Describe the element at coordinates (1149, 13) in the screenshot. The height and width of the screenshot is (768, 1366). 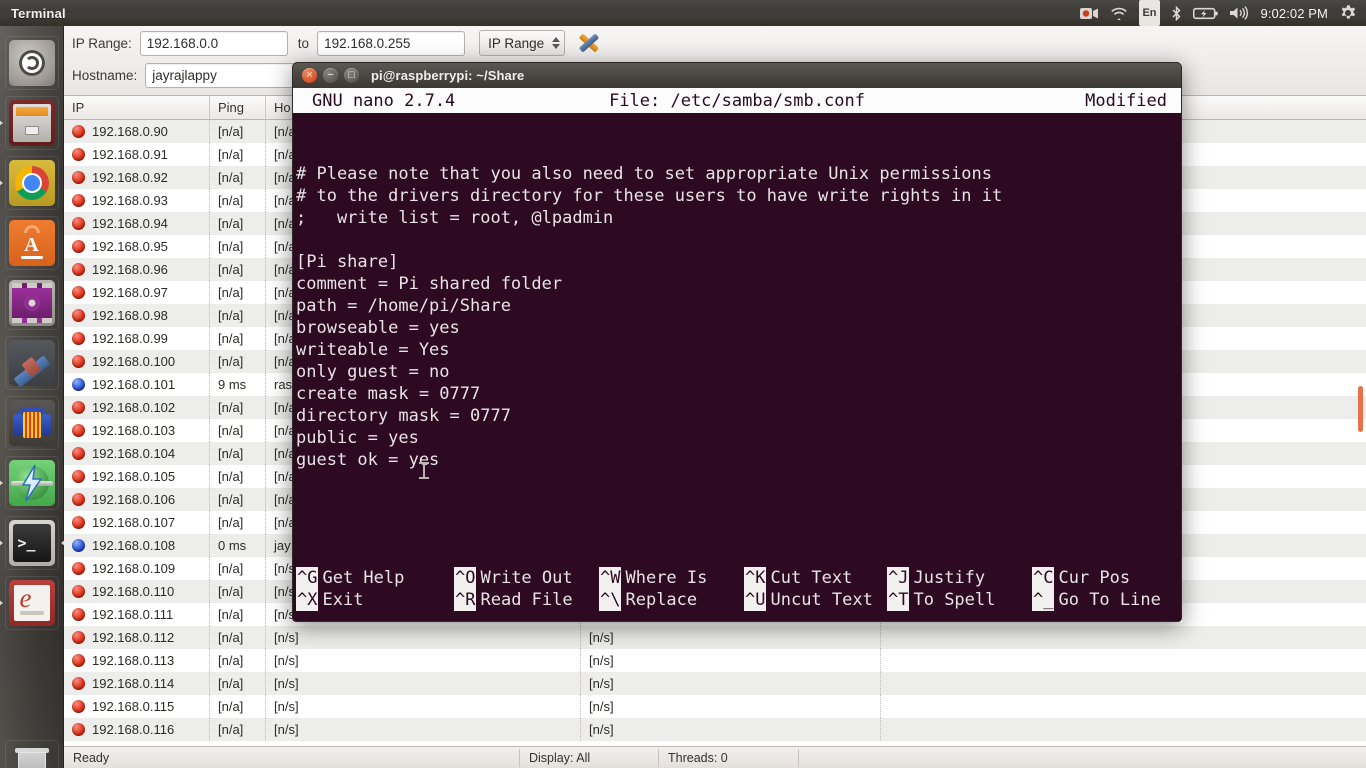
I see `keyboard-layout-indicator: En` at that location.